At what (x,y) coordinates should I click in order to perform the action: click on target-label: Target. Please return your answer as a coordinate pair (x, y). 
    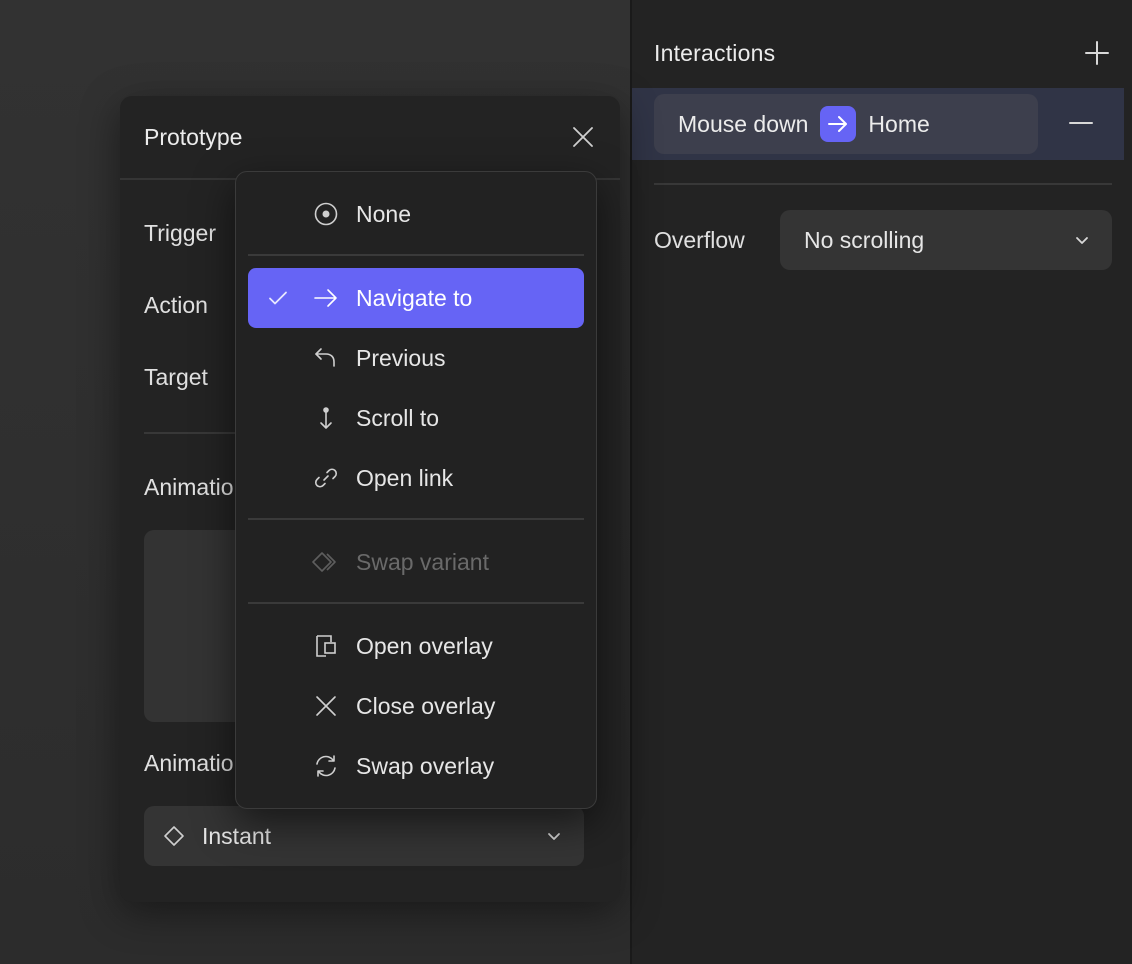
    Looking at the image, I should click on (176, 377).